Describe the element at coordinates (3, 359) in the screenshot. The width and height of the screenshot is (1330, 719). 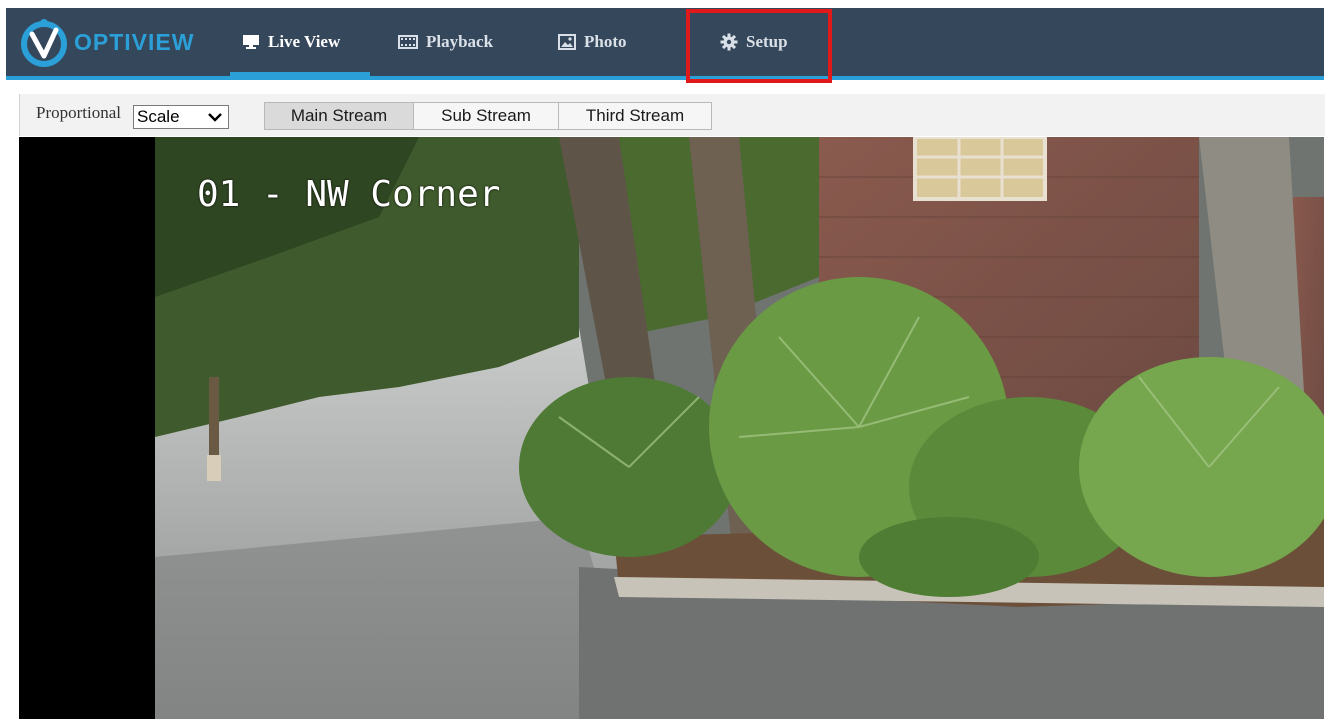
I see `page-edge` at that location.